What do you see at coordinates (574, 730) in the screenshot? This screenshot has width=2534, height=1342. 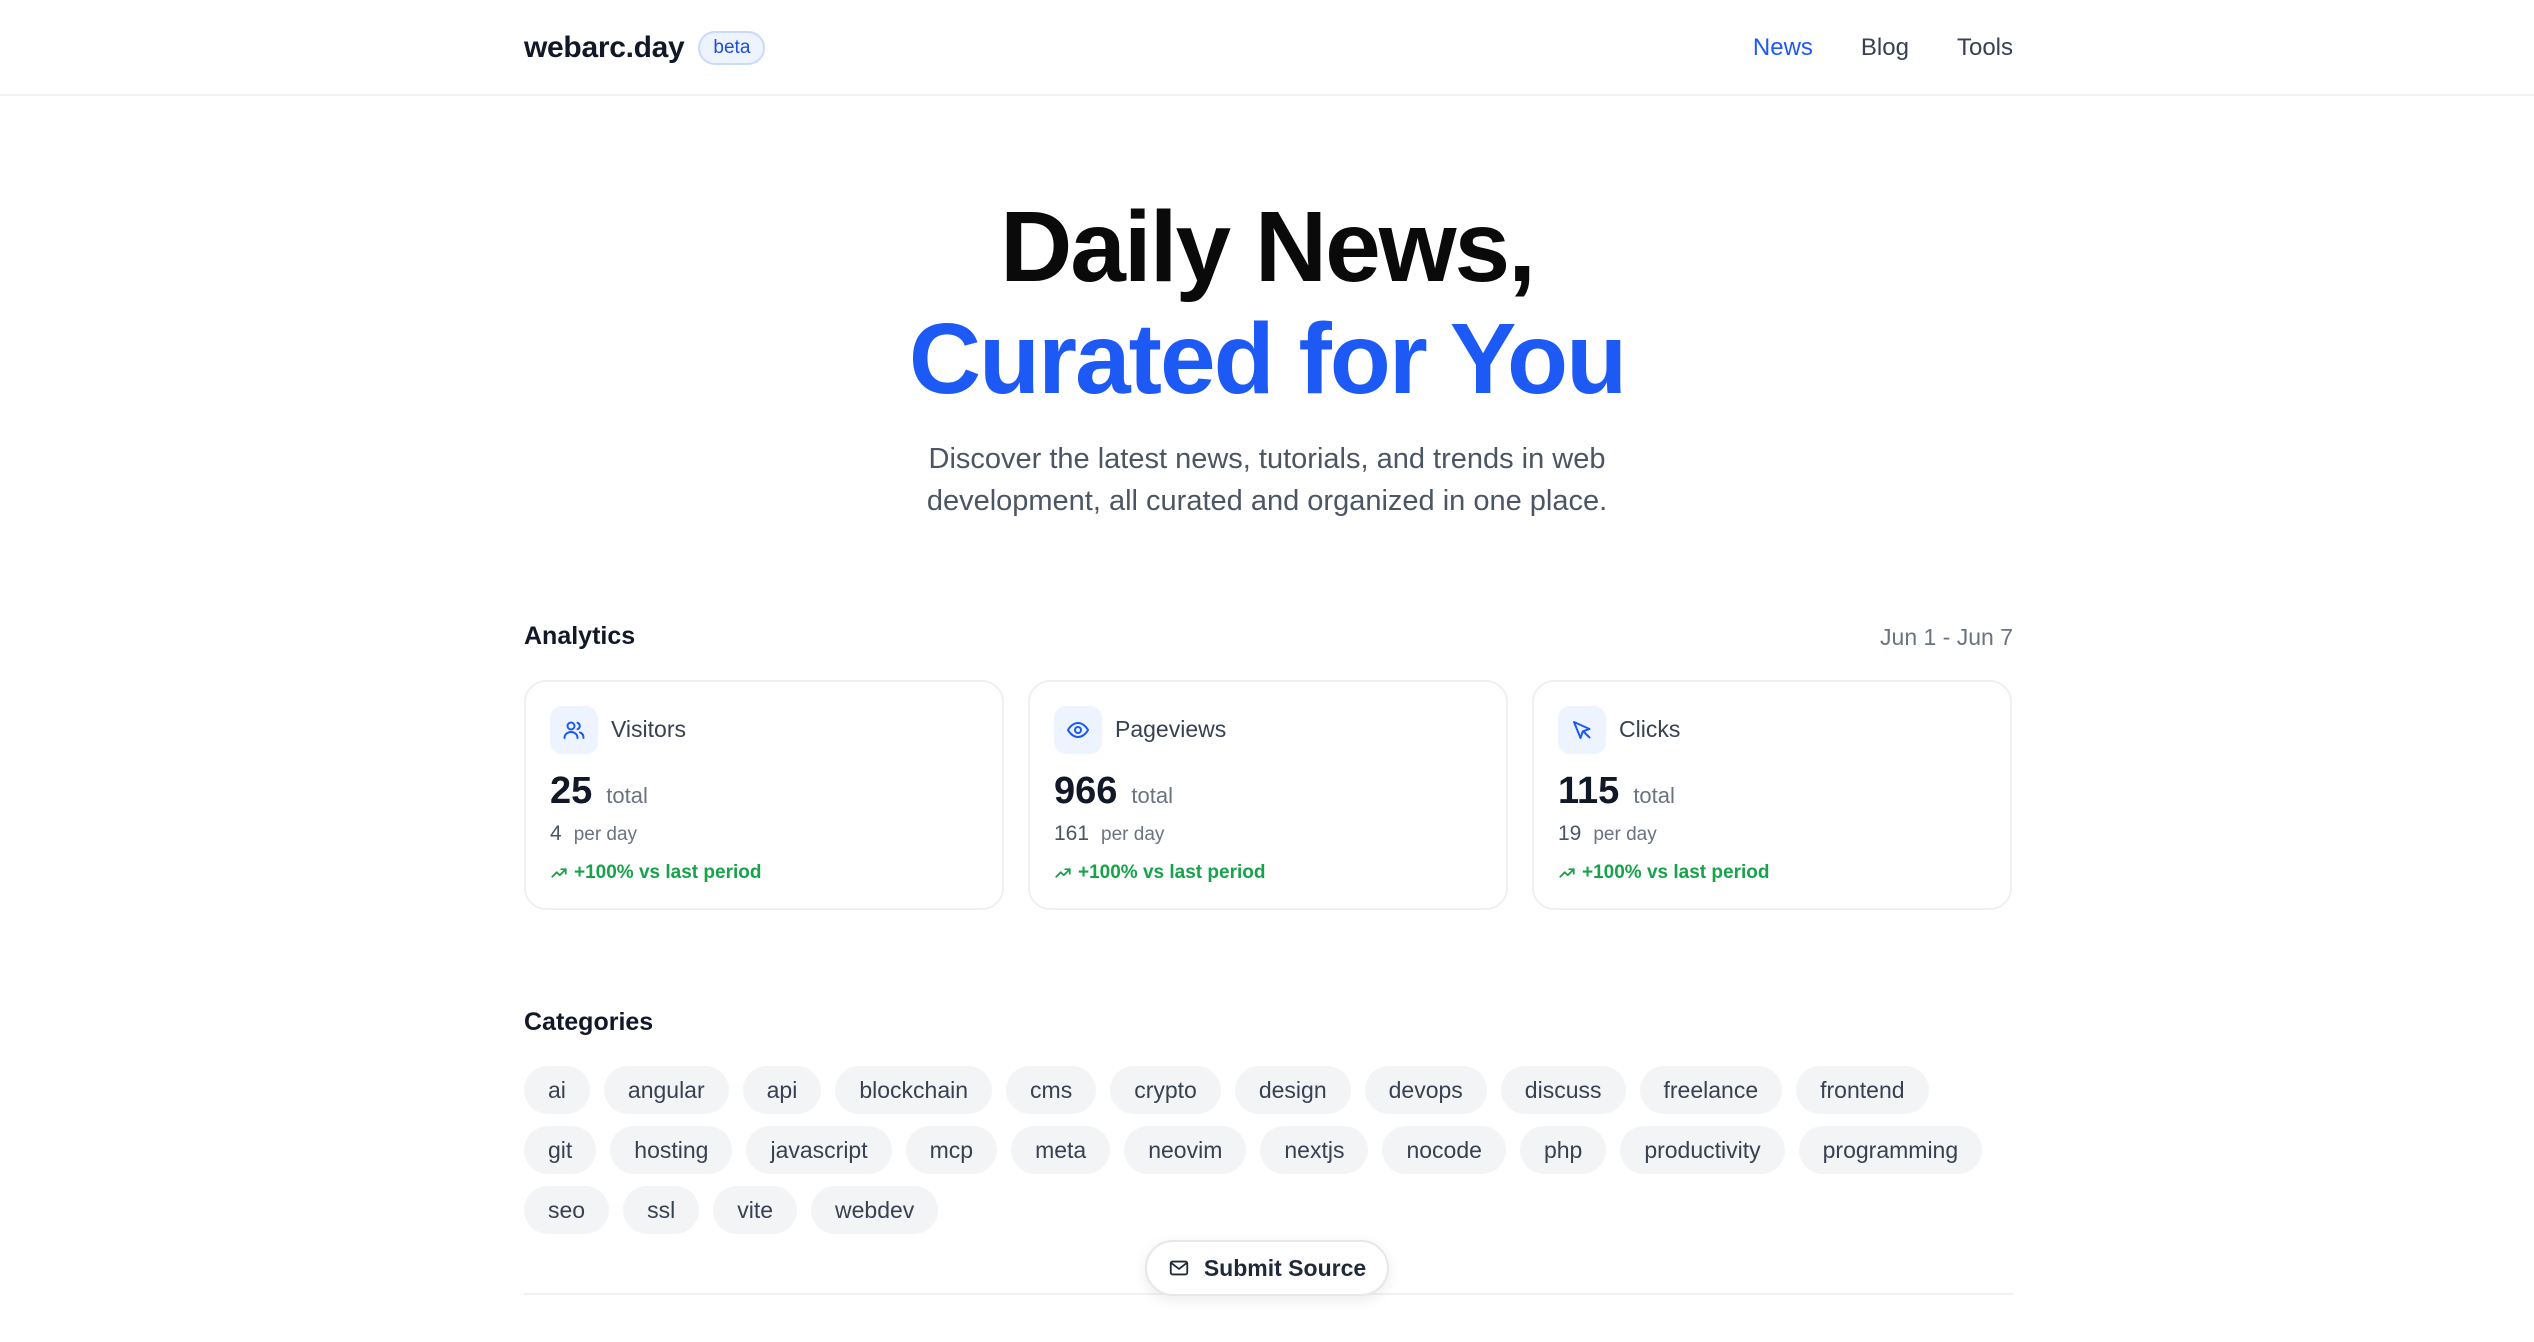 I see `users-icon` at bounding box center [574, 730].